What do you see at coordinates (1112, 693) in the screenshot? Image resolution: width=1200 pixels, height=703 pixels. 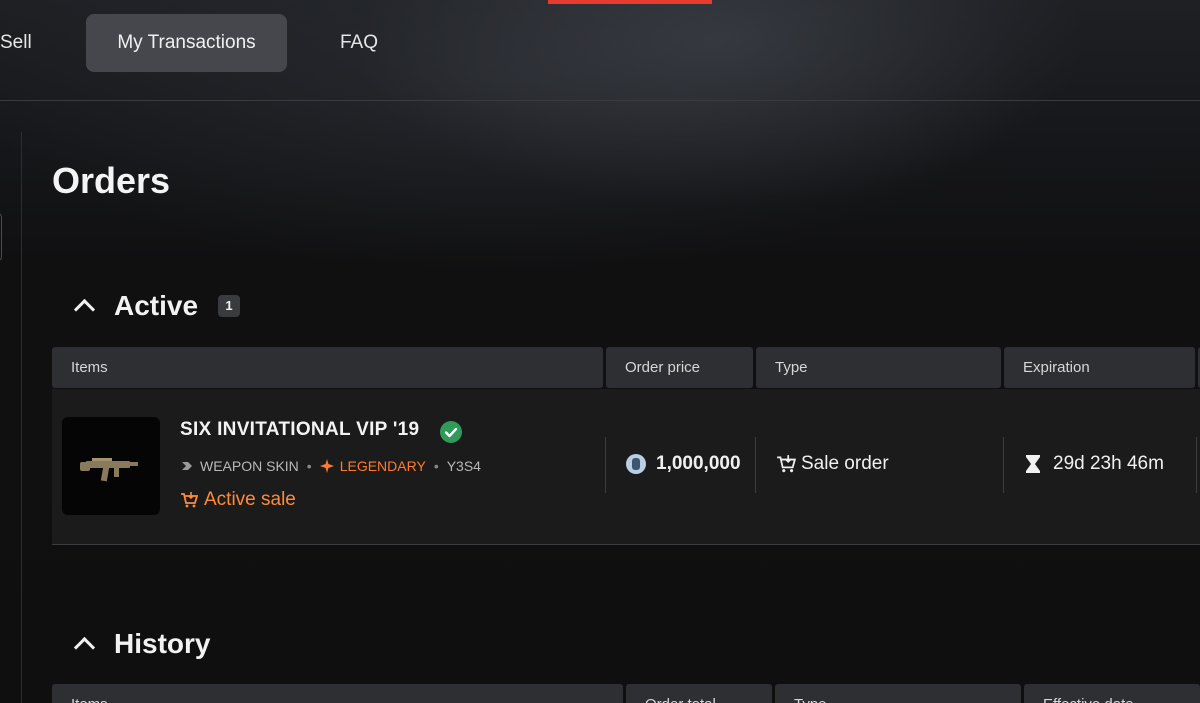 I see `column-effective-date: Effective date` at bounding box center [1112, 693].